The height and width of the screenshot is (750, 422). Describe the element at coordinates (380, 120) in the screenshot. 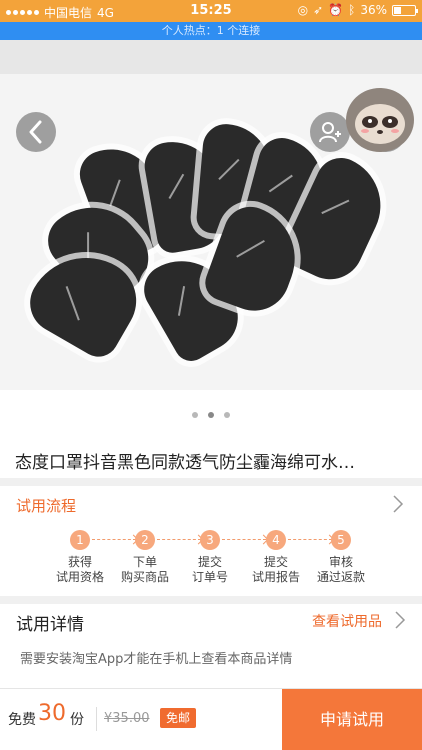

I see `mascot-sloth-icon` at that location.